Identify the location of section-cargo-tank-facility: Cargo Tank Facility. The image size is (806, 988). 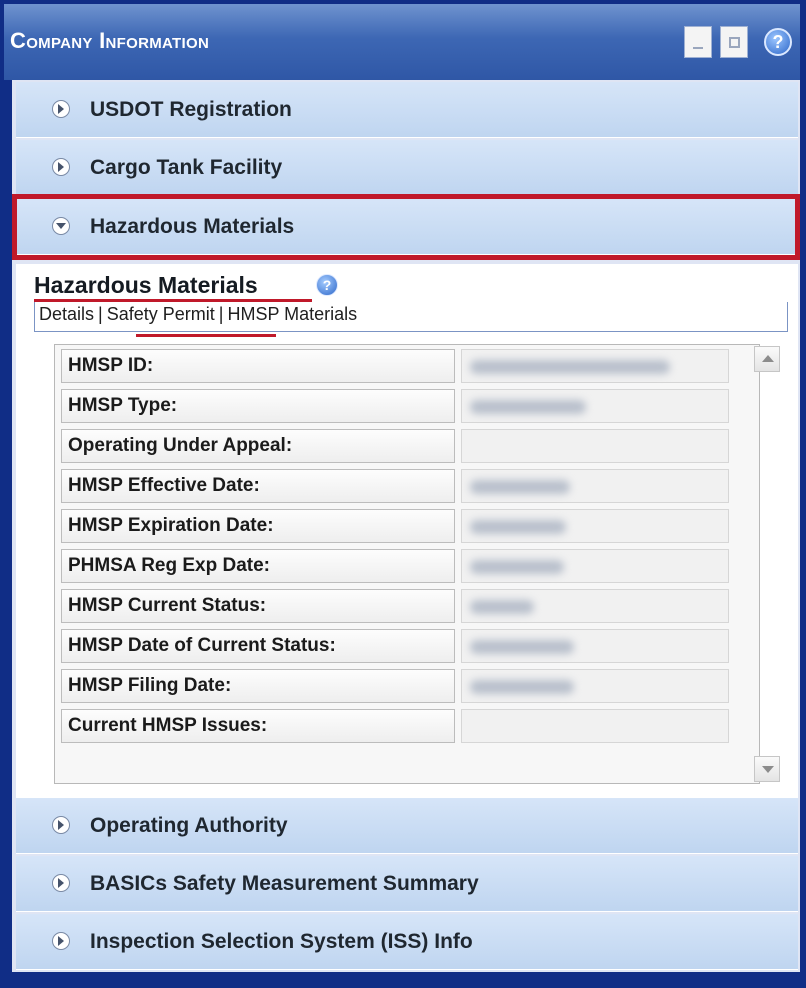
(407, 168).